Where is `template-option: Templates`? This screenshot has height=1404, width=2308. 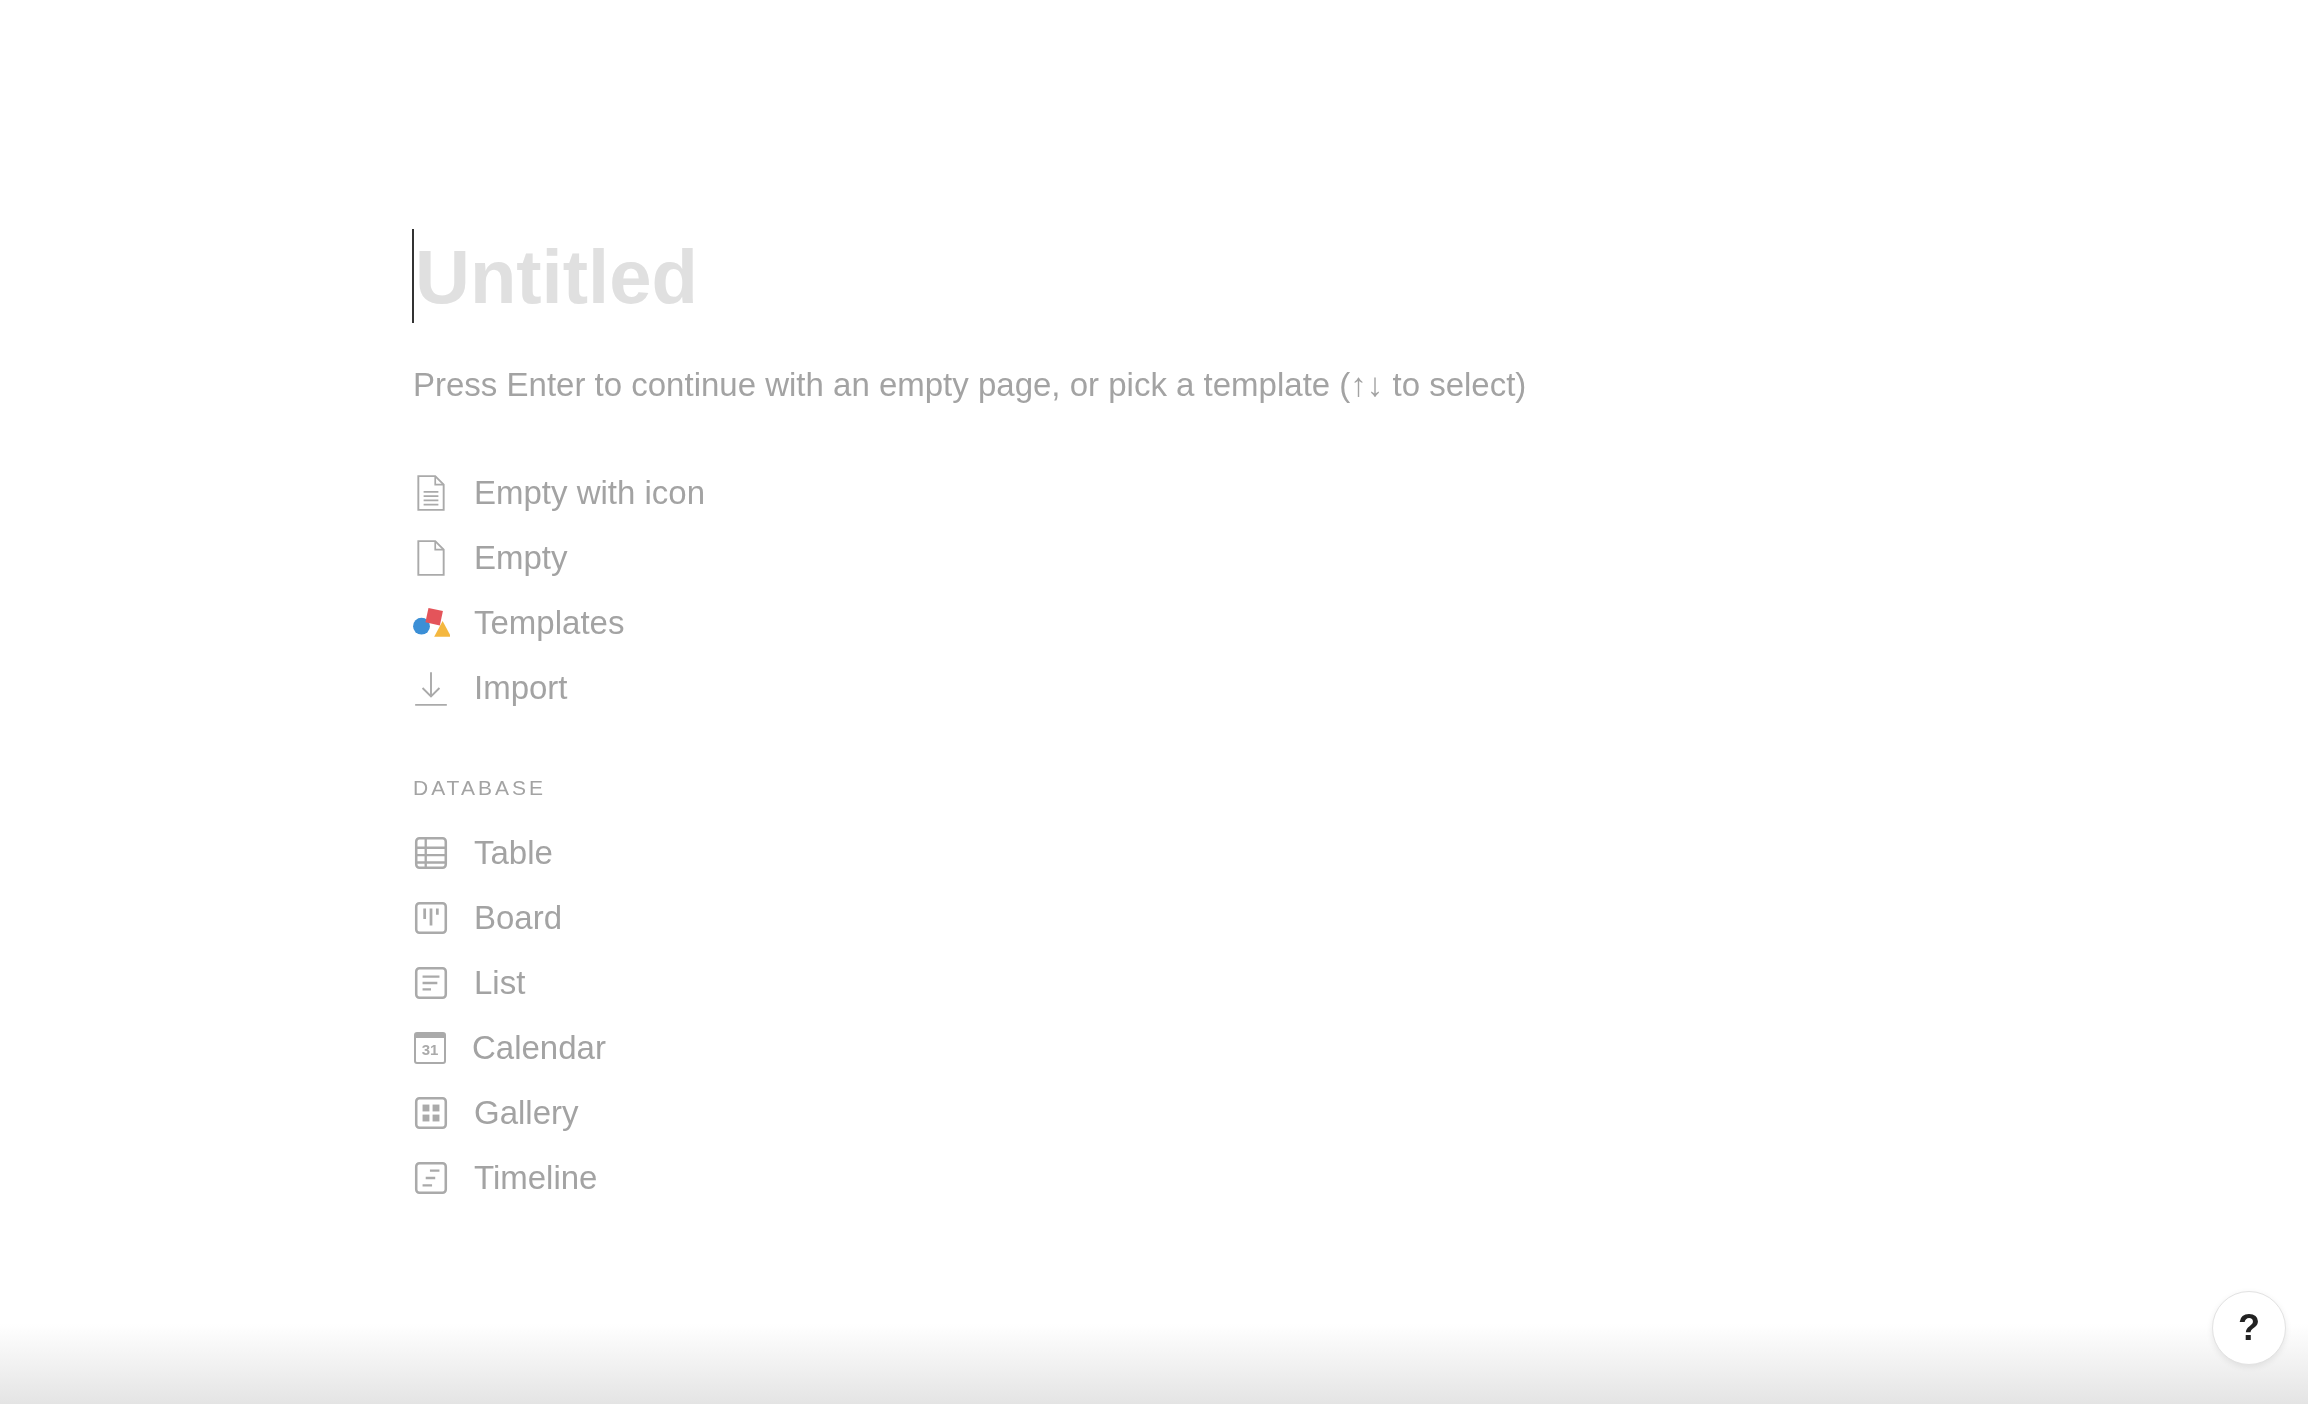
template-option: Templates is located at coordinates (522, 622).